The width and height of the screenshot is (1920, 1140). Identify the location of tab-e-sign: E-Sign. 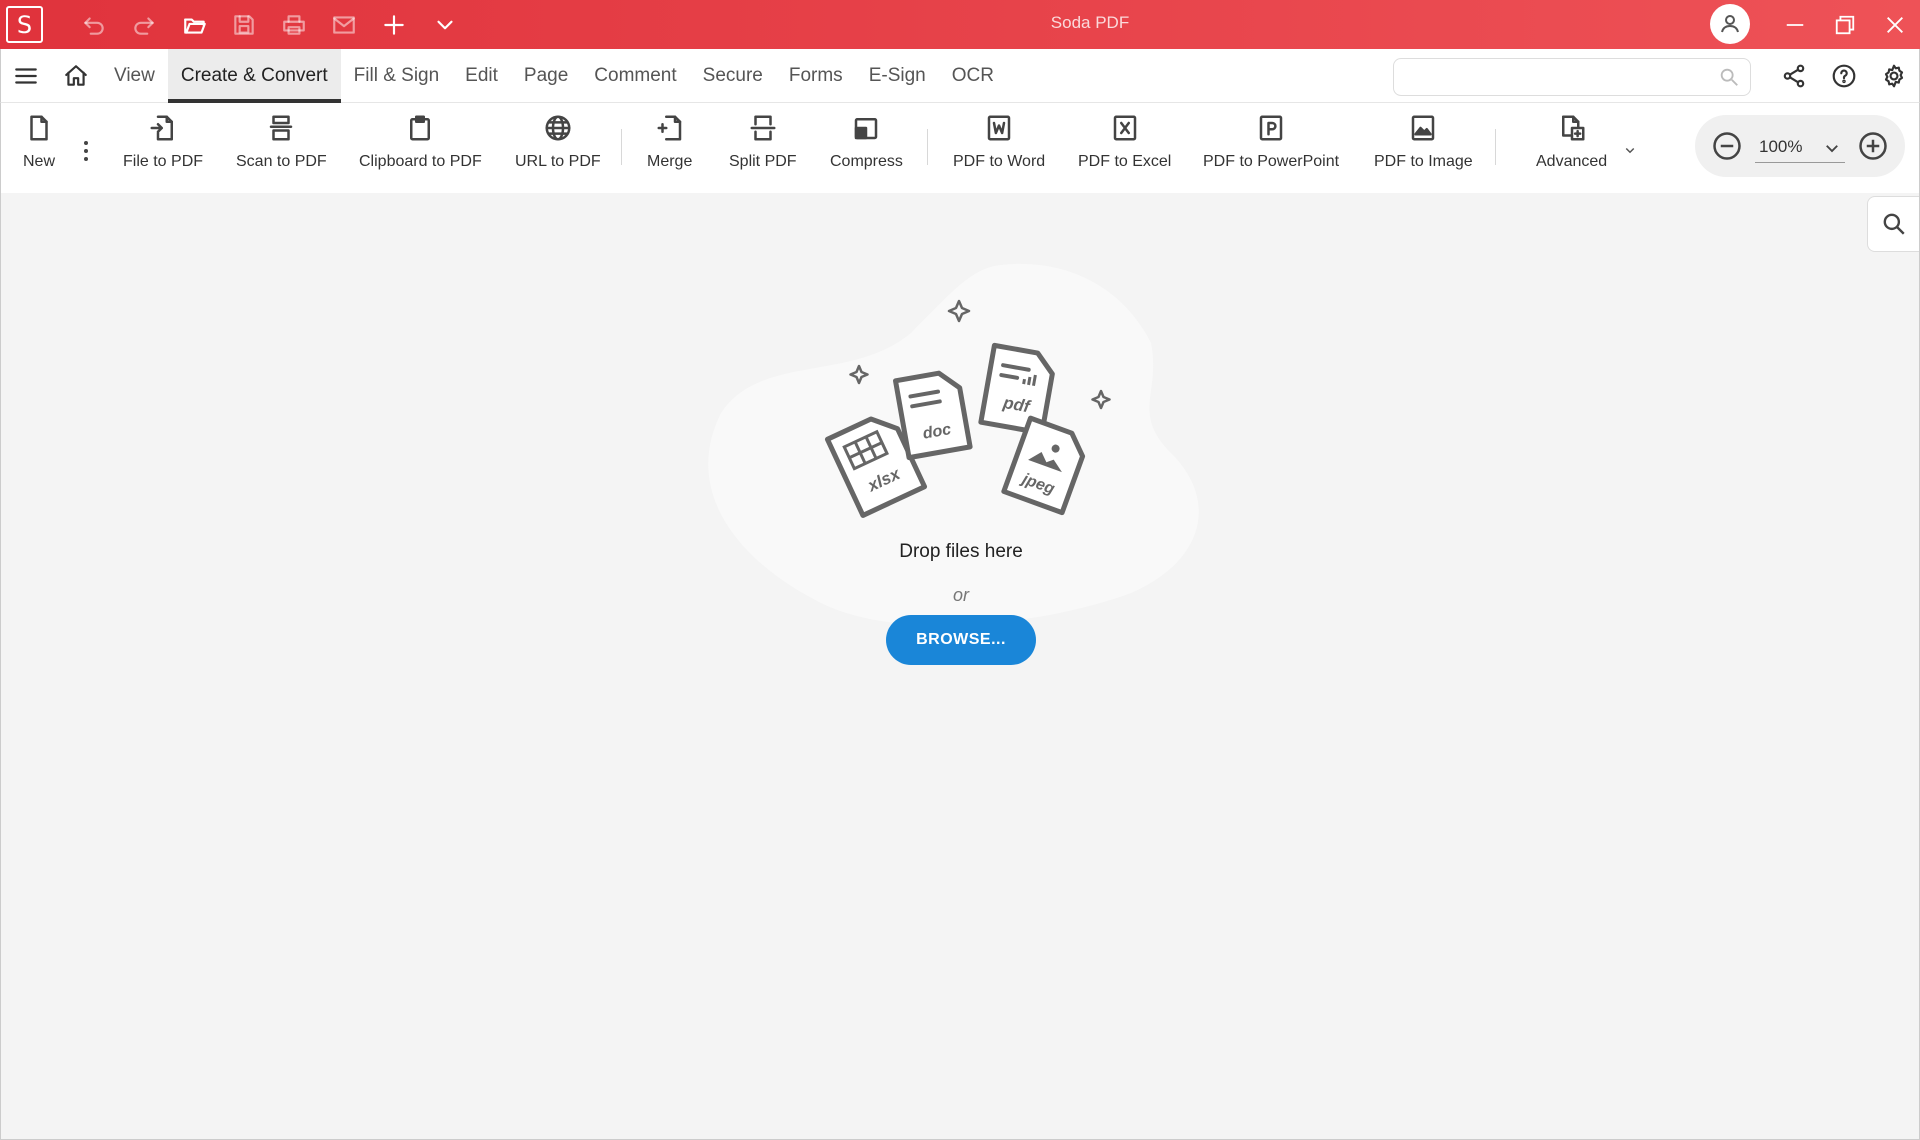
(897, 76).